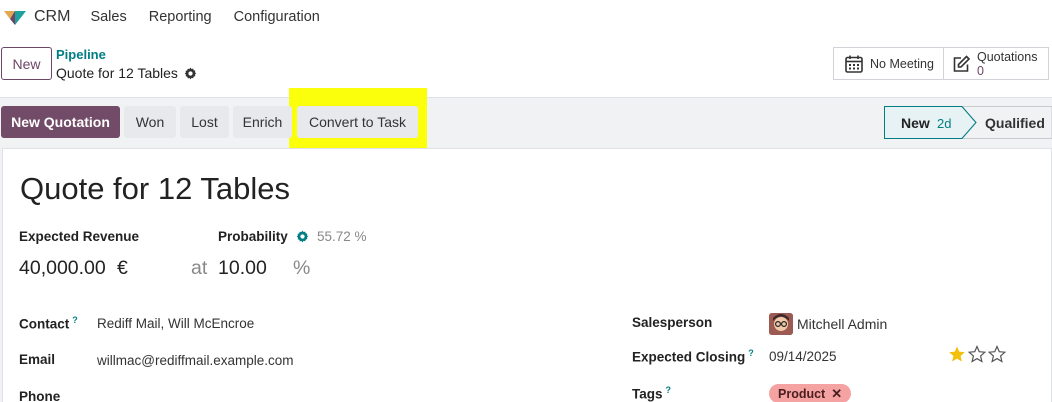 The height and width of the screenshot is (402, 1052). Describe the element at coordinates (15, 17) in the screenshot. I see `crm-logo-icon` at that location.